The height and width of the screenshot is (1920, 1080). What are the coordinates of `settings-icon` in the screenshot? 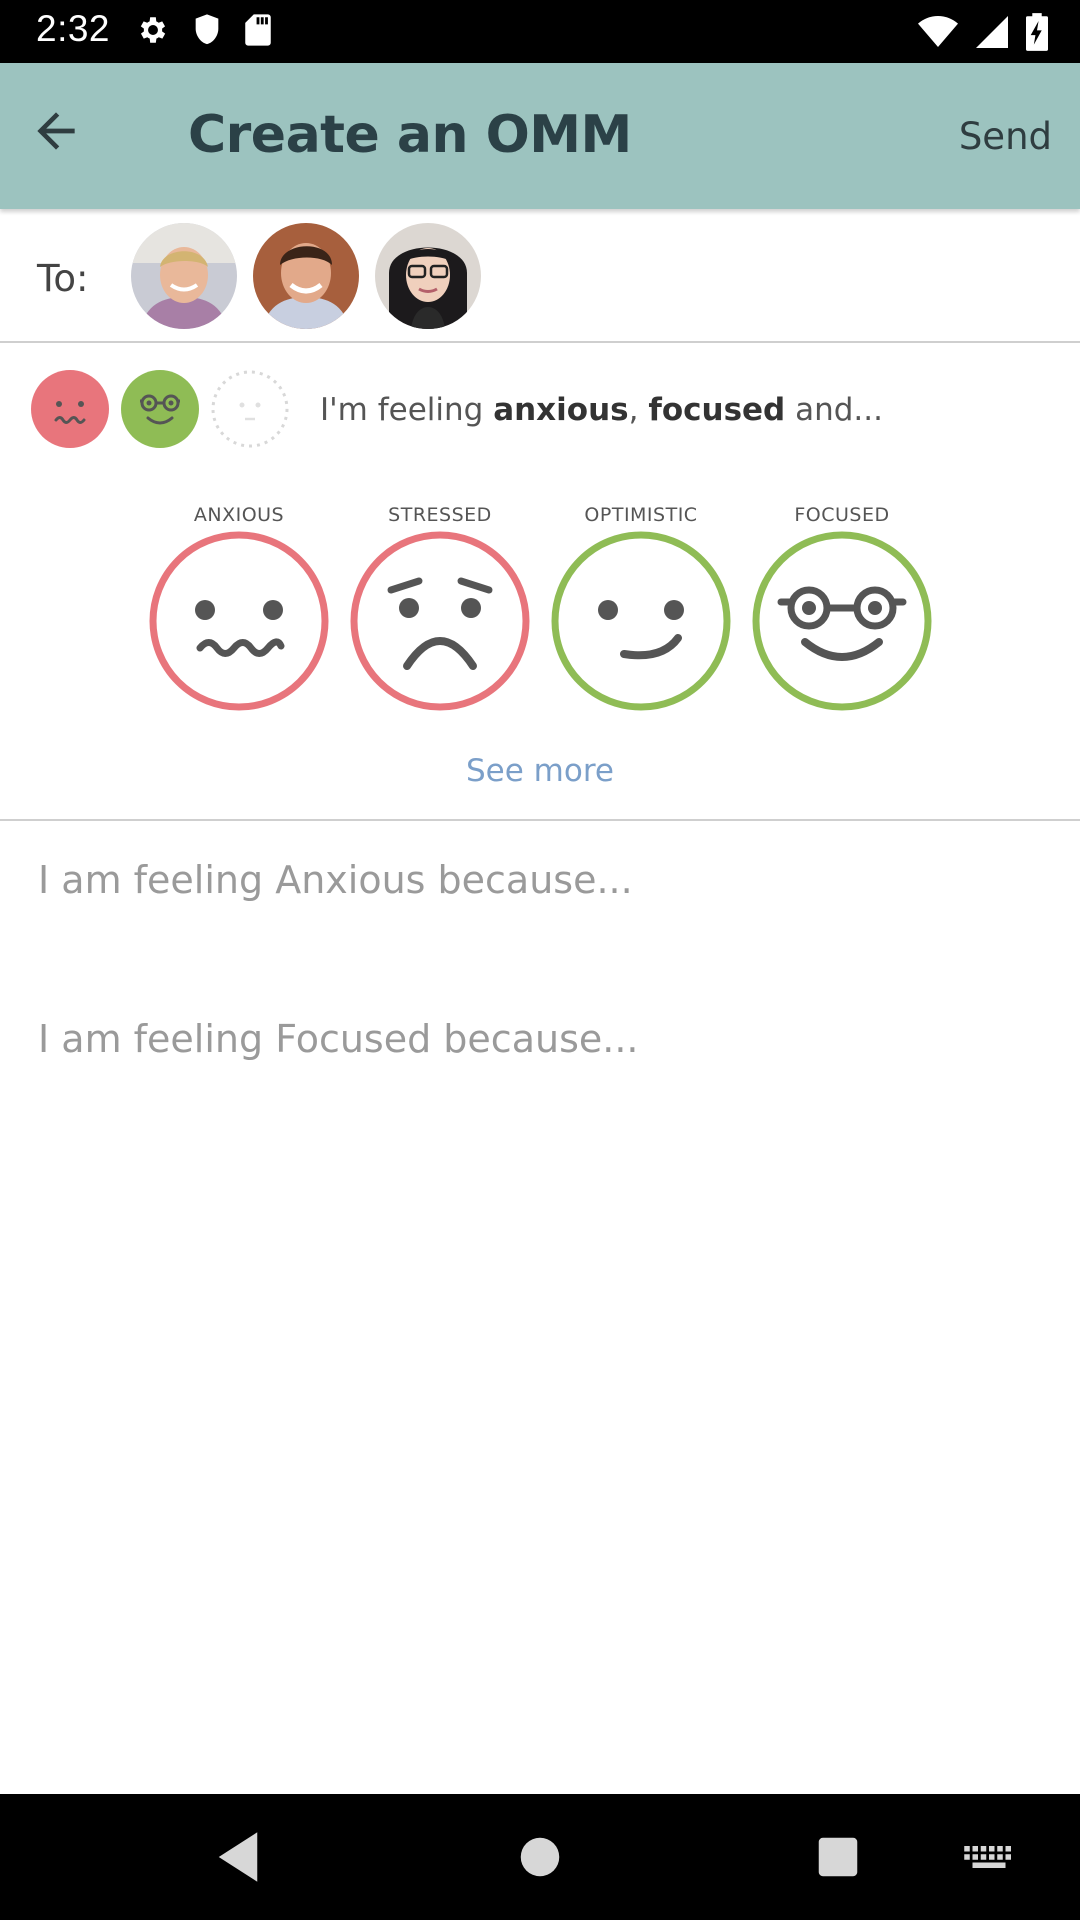 It's located at (153, 30).